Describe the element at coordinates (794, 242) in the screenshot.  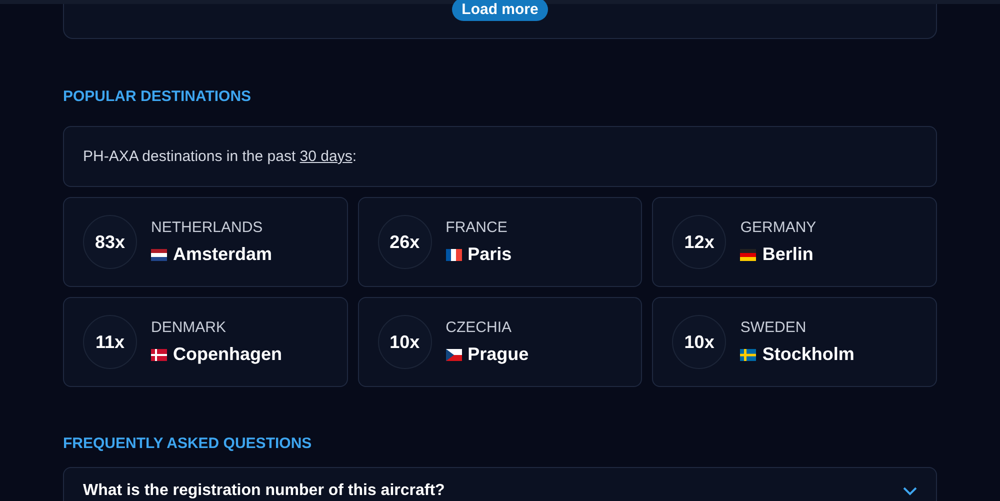
I see `destination-card: 12x GERMANY Berlin` at that location.